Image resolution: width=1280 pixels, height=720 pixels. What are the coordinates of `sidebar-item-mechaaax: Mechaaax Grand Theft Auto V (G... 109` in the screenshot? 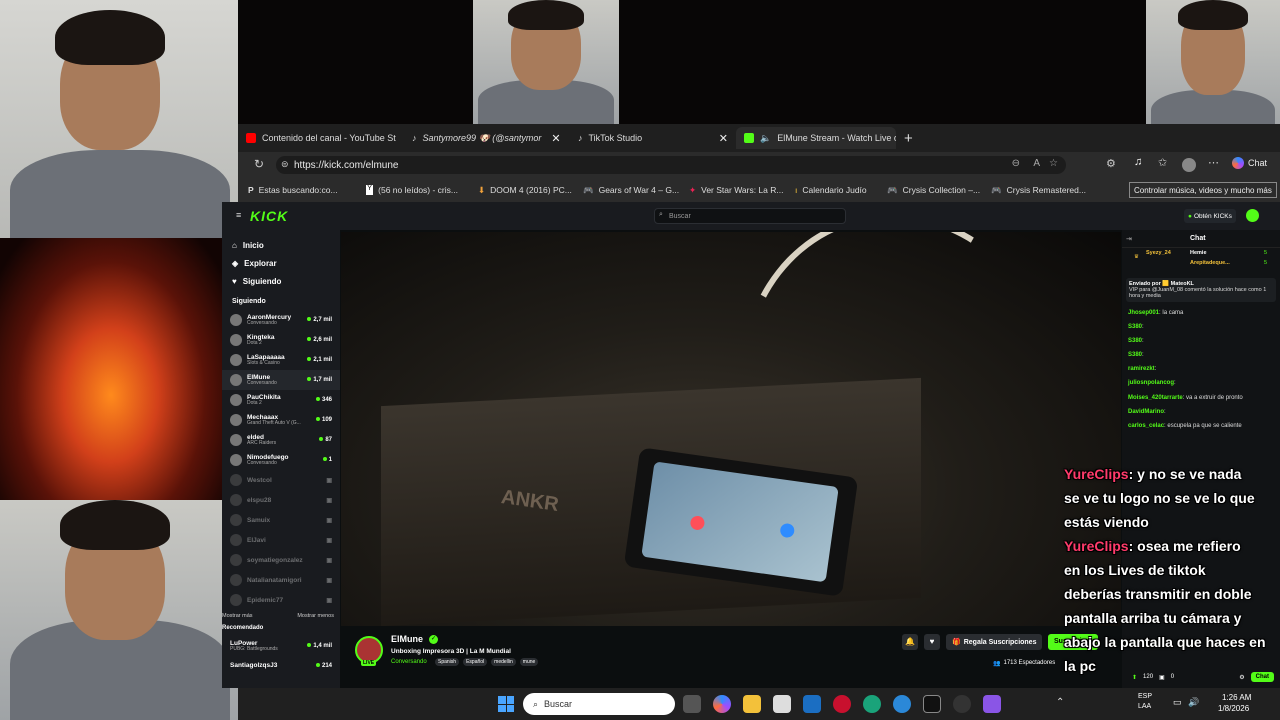 It's located at (281, 420).